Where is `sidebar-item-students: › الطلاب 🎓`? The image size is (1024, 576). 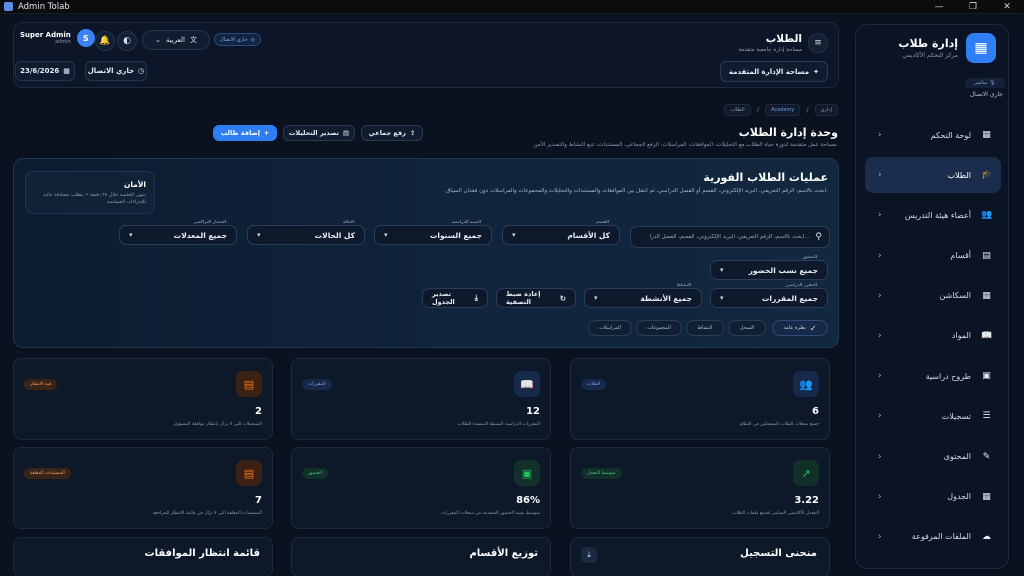
sidebar-item-students: › الطلاب 🎓 is located at coordinates (933, 175).